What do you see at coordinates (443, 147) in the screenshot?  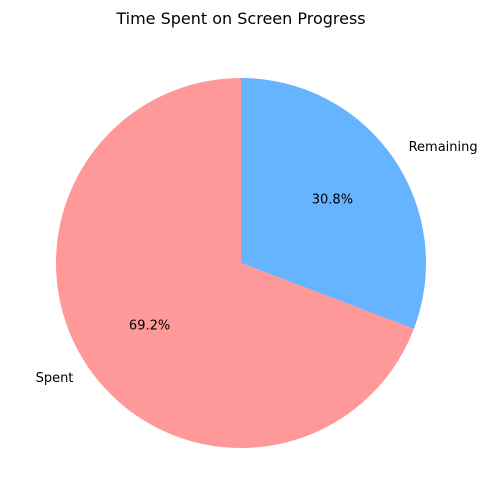 I see `slice-label-remaining: Remaining` at bounding box center [443, 147].